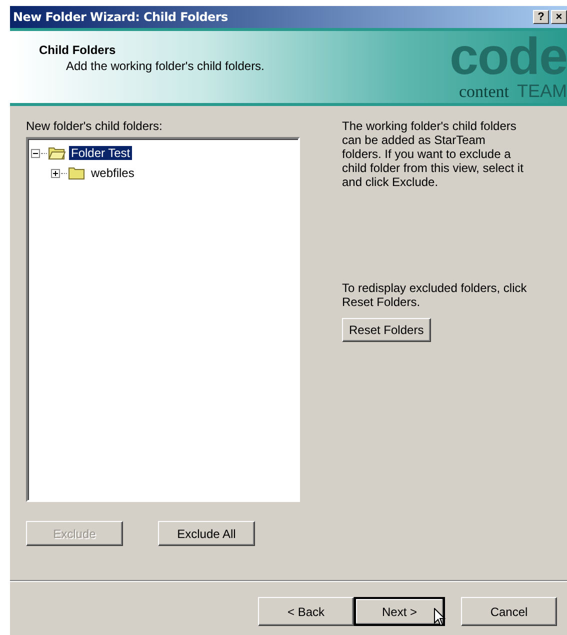 The width and height of the screenshot is (567, 635). I want to click on tree-item: Folder Test, so click(100, 153).